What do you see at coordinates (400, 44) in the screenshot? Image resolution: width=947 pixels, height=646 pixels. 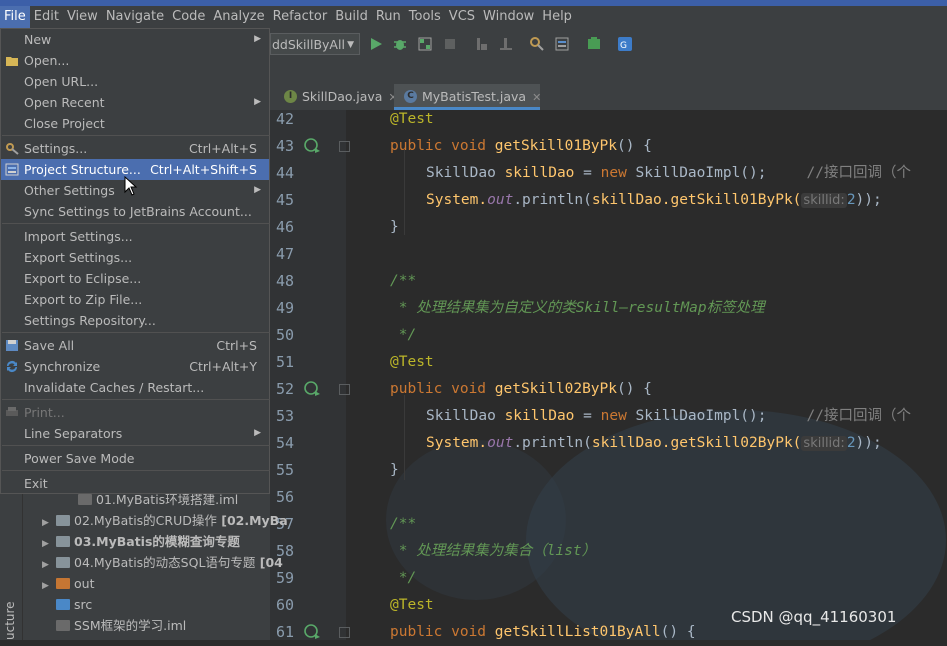 I see `debug-icon` at bounding box center [400, 44].